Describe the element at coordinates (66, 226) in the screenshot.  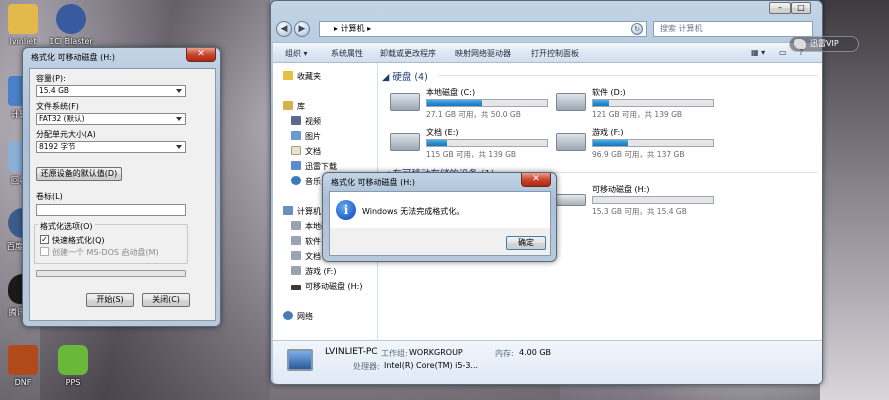
I see `format-options-label: 格式化选项(O)` at that location.